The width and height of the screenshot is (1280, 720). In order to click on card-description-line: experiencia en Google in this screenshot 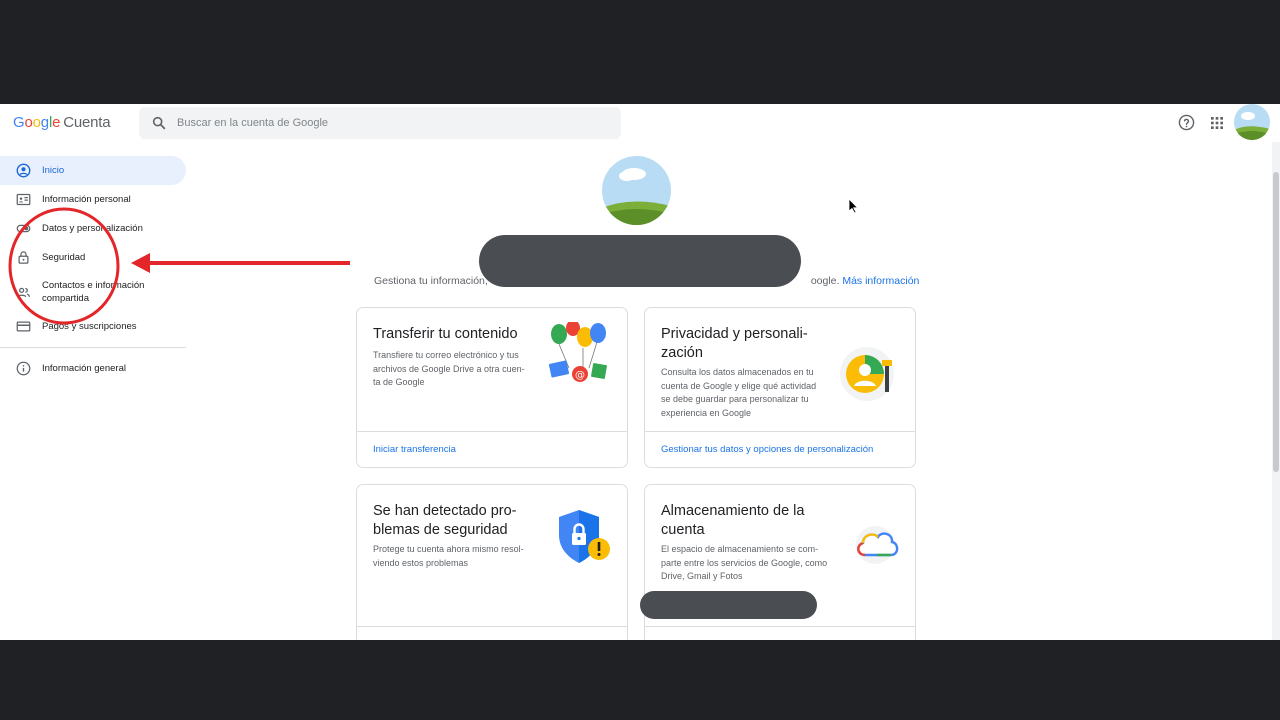, I will do `click(706, 412)`.